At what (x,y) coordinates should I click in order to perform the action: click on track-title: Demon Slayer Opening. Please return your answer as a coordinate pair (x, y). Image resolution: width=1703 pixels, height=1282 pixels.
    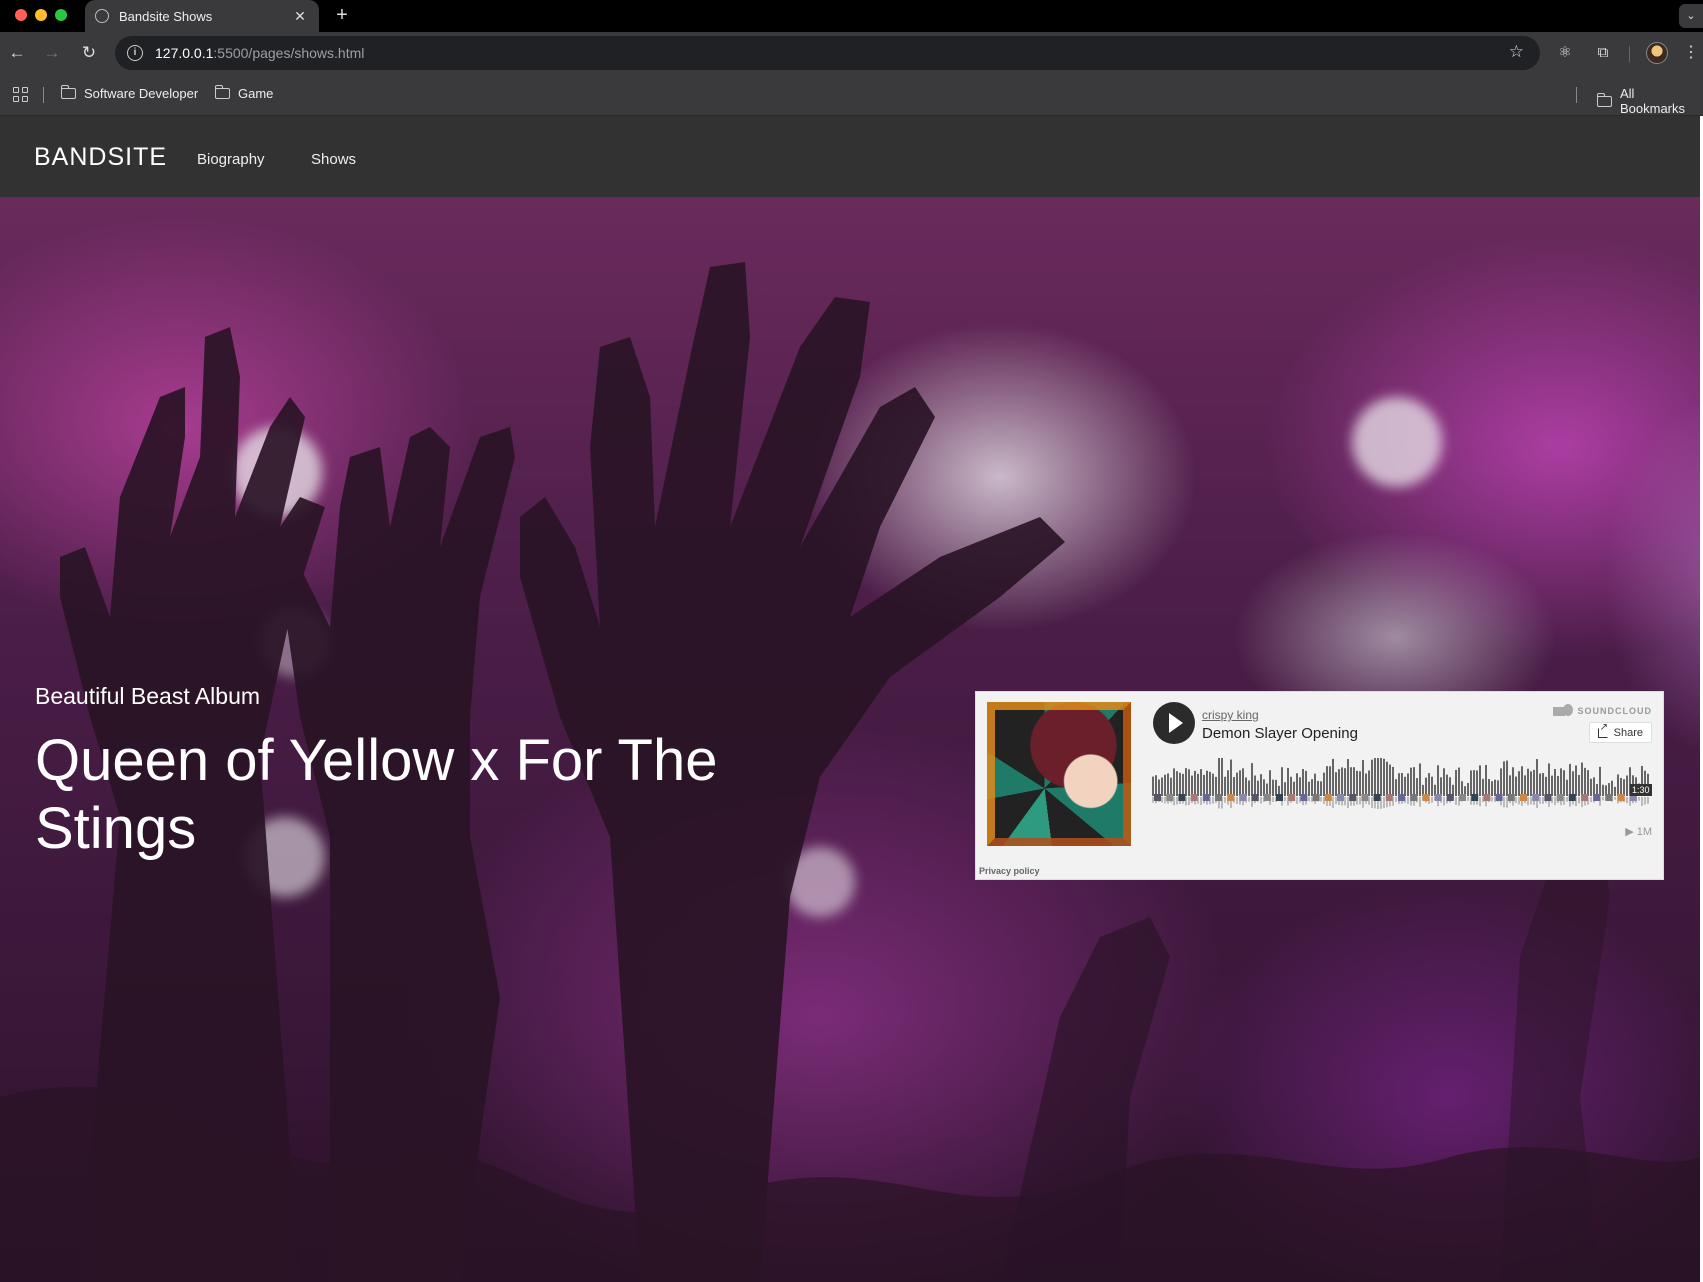
    Looking at the image, I should click on (1280, 733).